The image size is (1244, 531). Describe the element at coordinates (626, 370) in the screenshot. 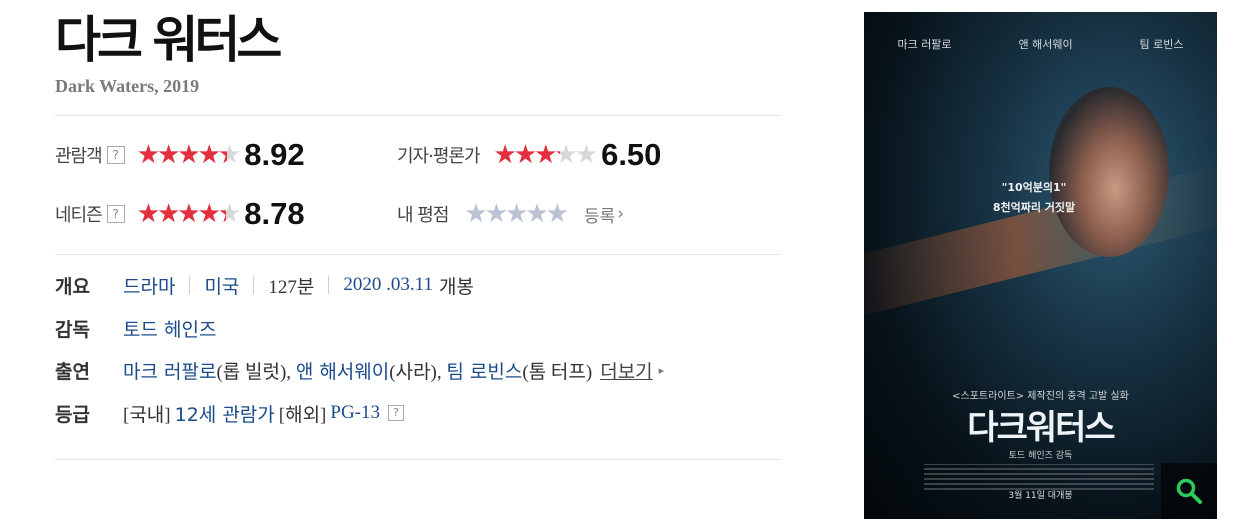

I see `more-cast-link: 더보기` at that location.